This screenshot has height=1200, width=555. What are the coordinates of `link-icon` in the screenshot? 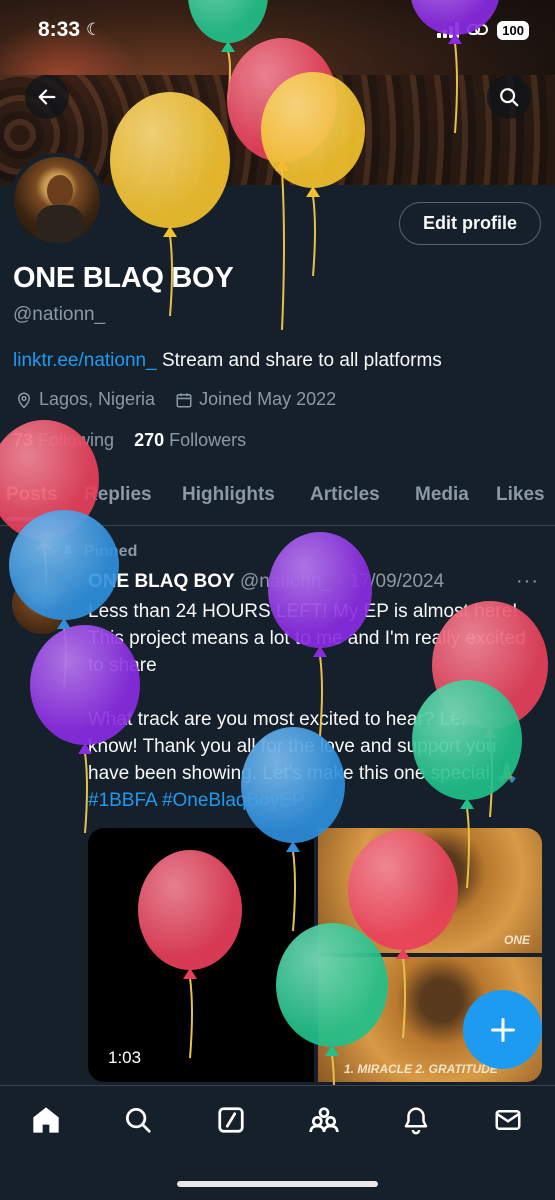 It's located at (478, 30).